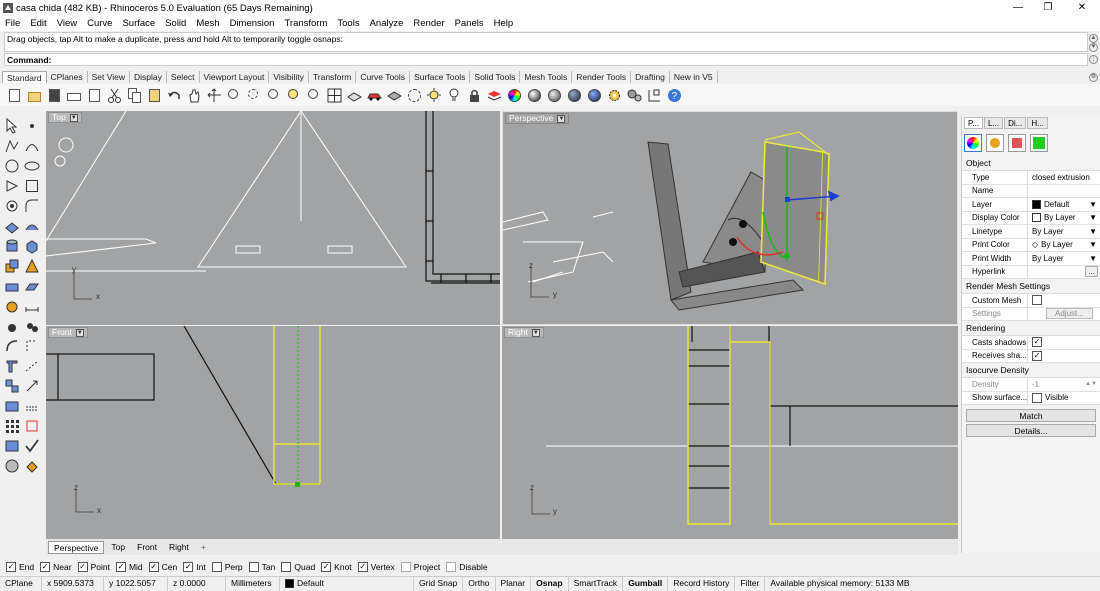  Describe the element at coordinates (1018, 8) in the screenshot. I see `minimize-button: —` at that location.